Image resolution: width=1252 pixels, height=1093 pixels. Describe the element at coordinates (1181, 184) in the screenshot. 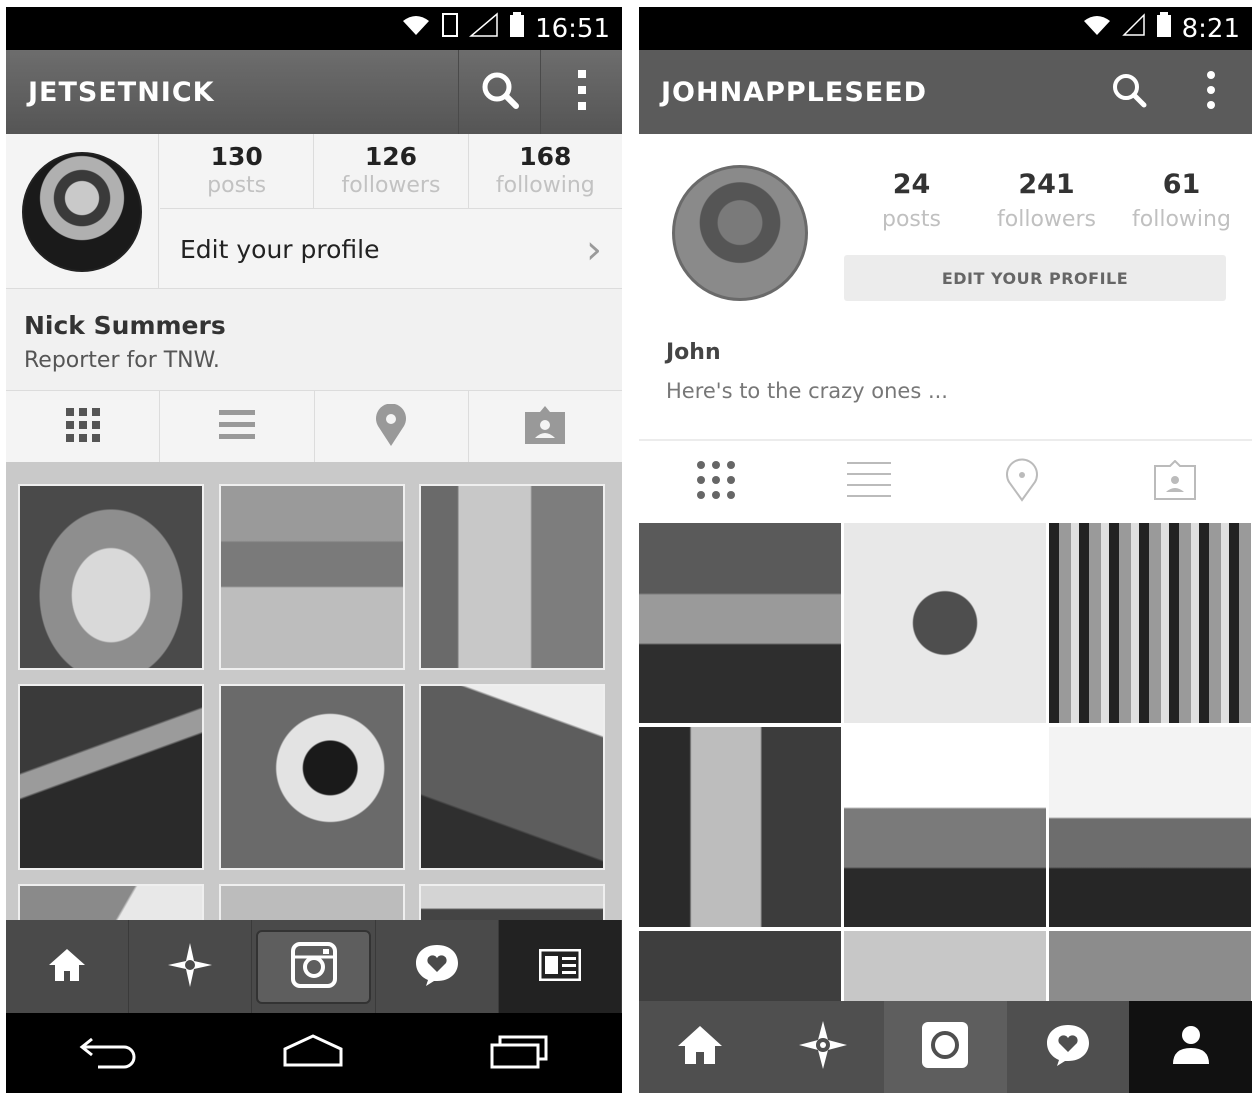

I see `stat-value: 61` at that location.